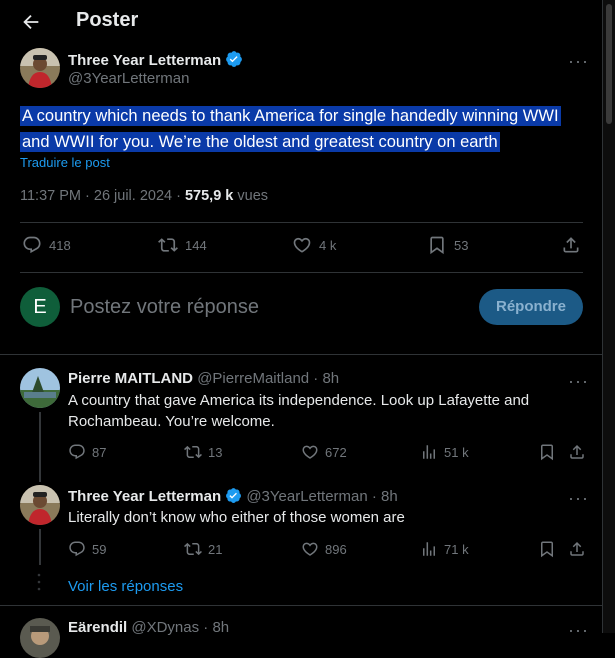 The height and width of the screenshot is (658, 615). I want to click on comment-reply-button: 87, so click(87, 452).